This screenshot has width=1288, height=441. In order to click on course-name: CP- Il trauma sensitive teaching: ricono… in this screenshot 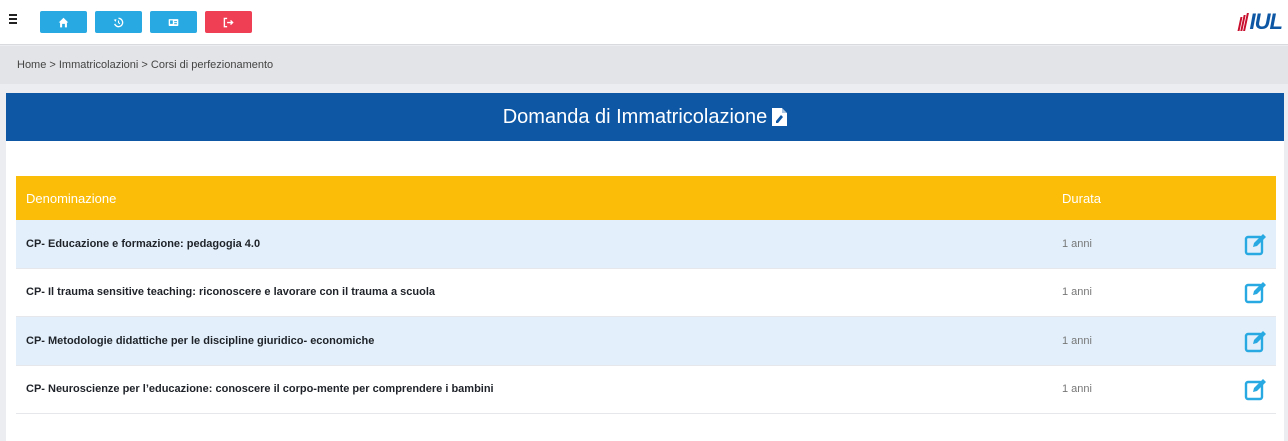, I will do `click(230, 292)`.